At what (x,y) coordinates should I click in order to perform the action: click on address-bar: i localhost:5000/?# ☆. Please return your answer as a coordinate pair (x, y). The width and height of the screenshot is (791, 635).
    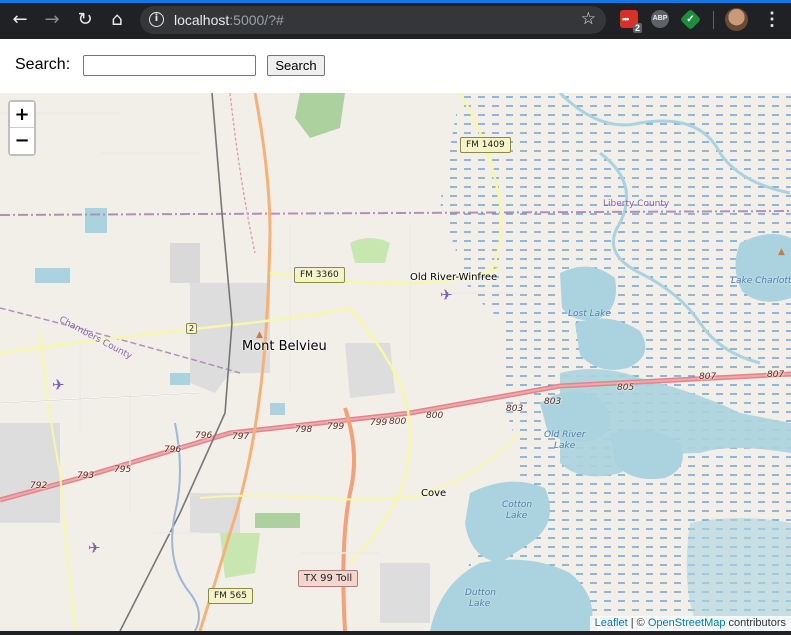
    Looking at the image, I should click on (373, 20).